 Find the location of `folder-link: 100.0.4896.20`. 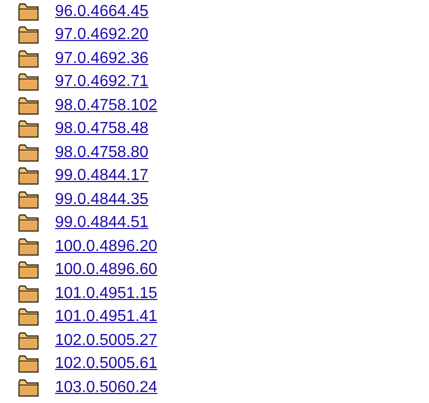

folder-link: 100.0.4896.20 is located at coordinates (106, 247).